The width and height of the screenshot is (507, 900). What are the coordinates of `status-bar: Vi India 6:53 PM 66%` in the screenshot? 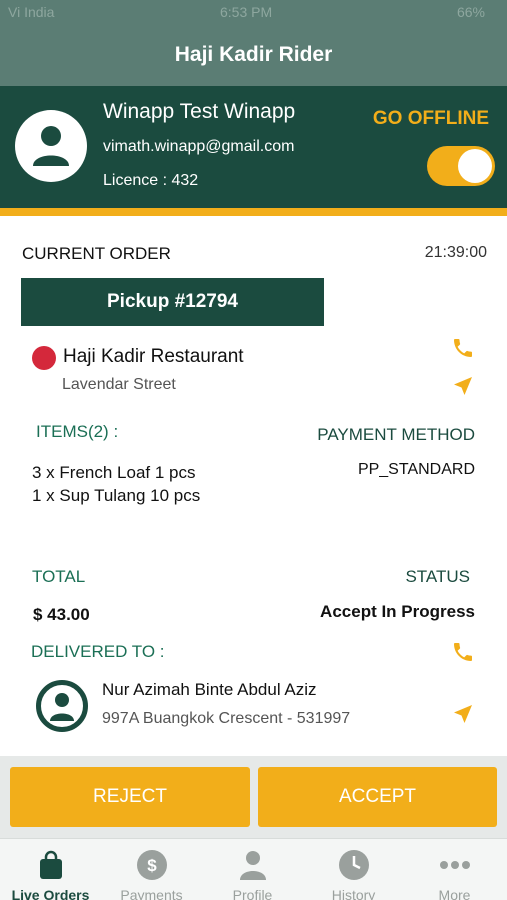 It's located at (253, 13).